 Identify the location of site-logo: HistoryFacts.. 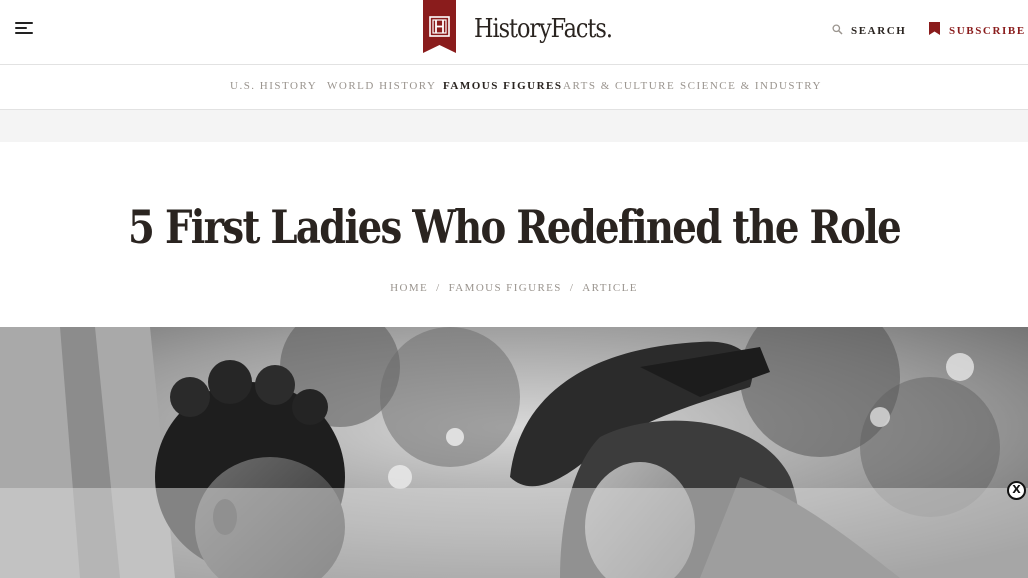
(528, 27).